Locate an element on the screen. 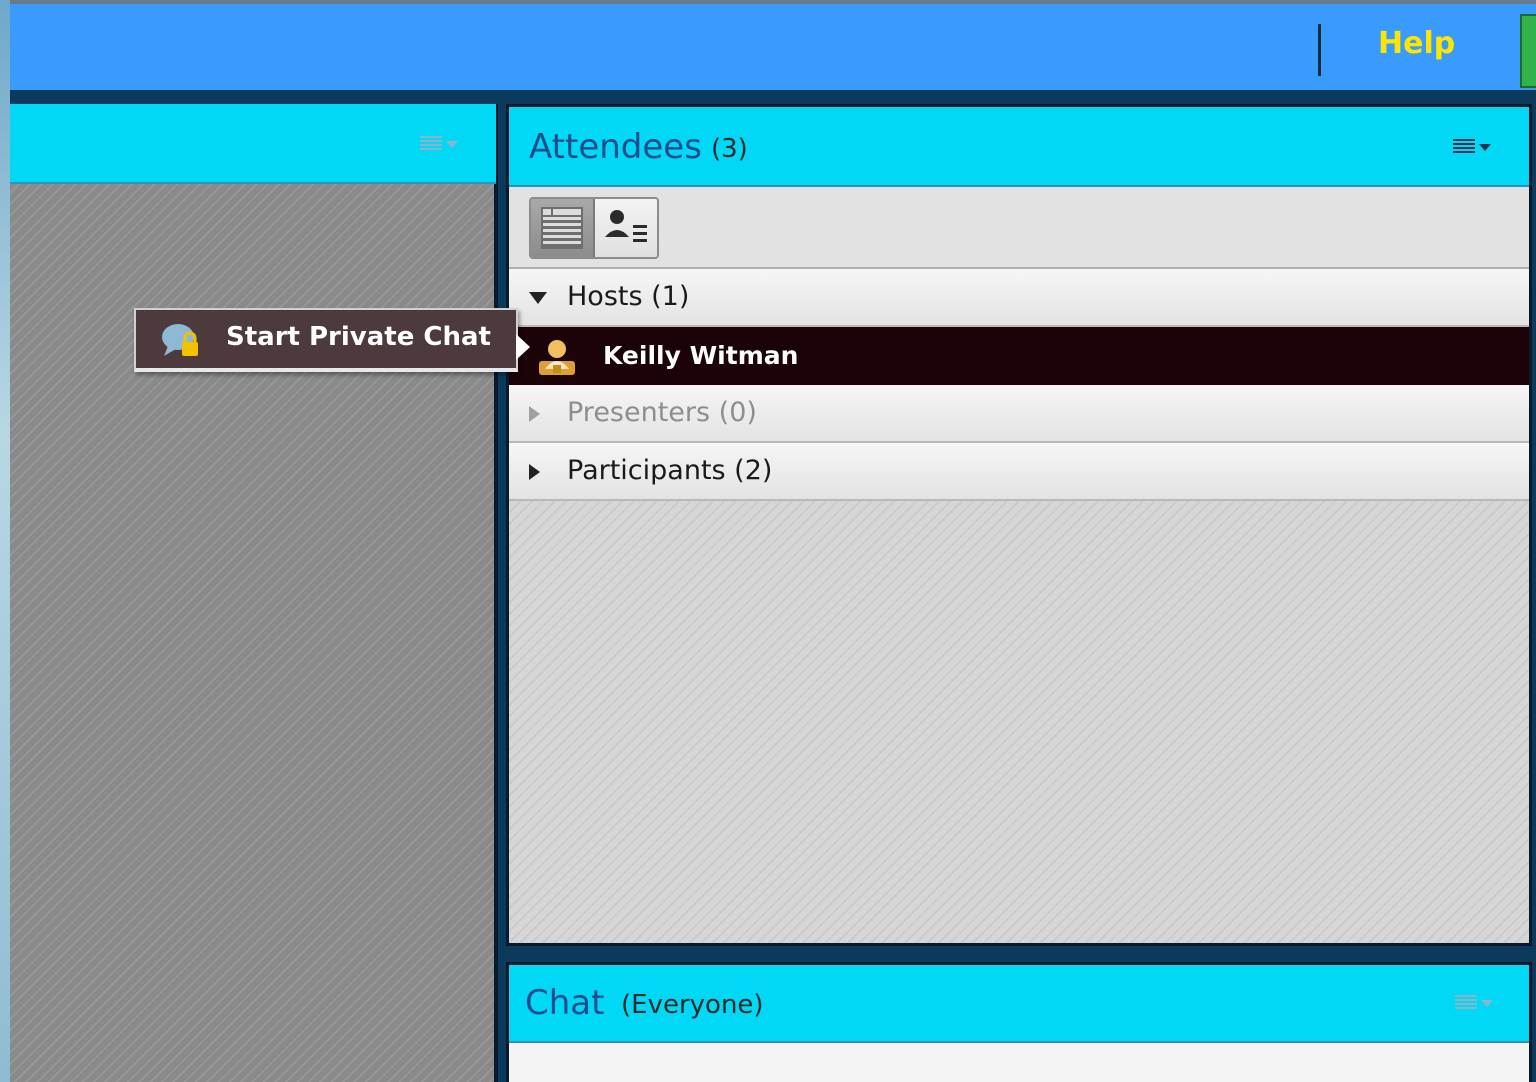 The height and width of the screenshot is (1082, 1536). attendee-detail-view-icon is located at coordinates (626, 226).